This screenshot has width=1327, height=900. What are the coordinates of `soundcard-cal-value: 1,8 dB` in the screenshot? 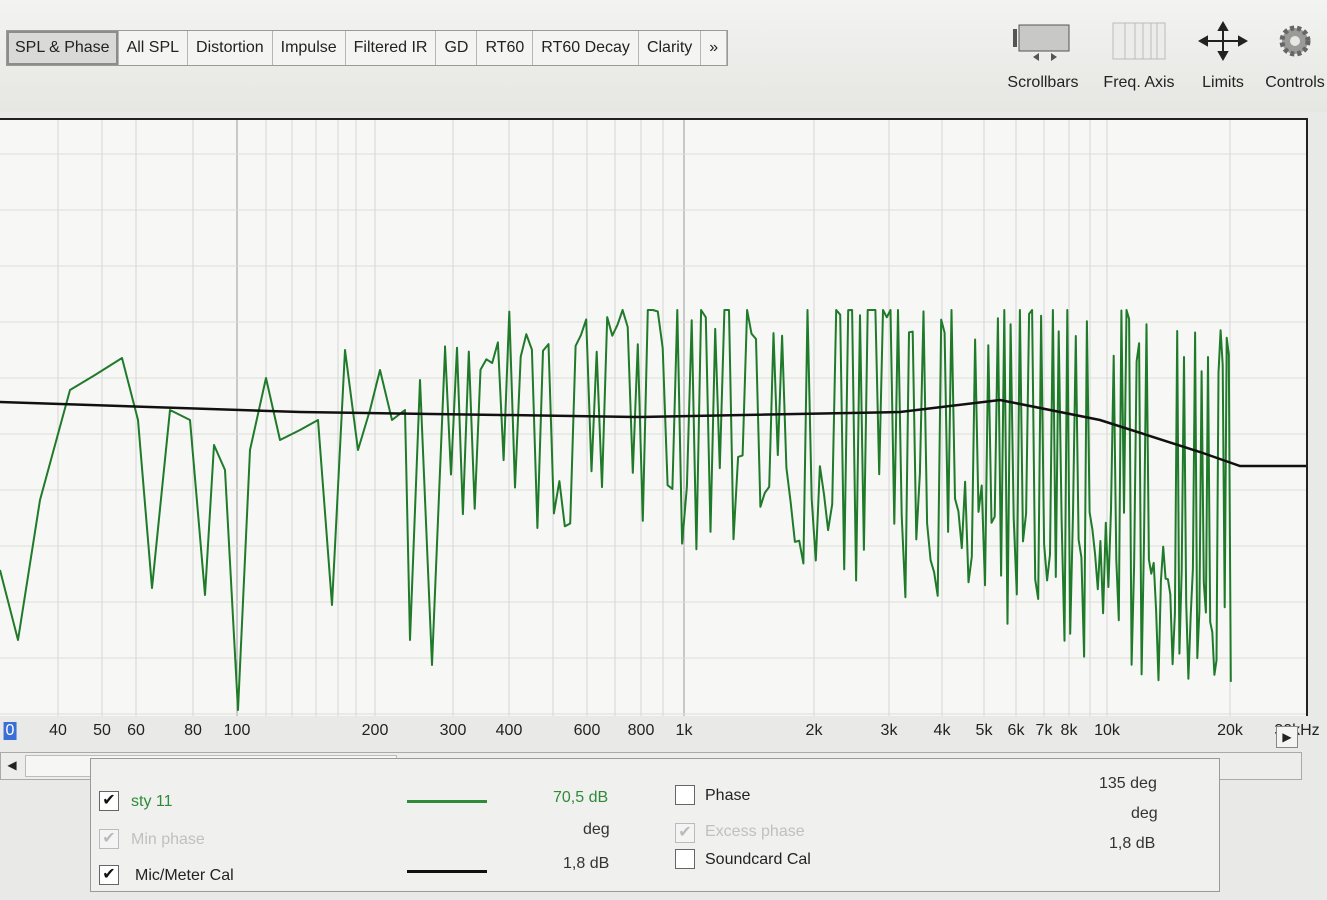 It's located at (1132, 843).